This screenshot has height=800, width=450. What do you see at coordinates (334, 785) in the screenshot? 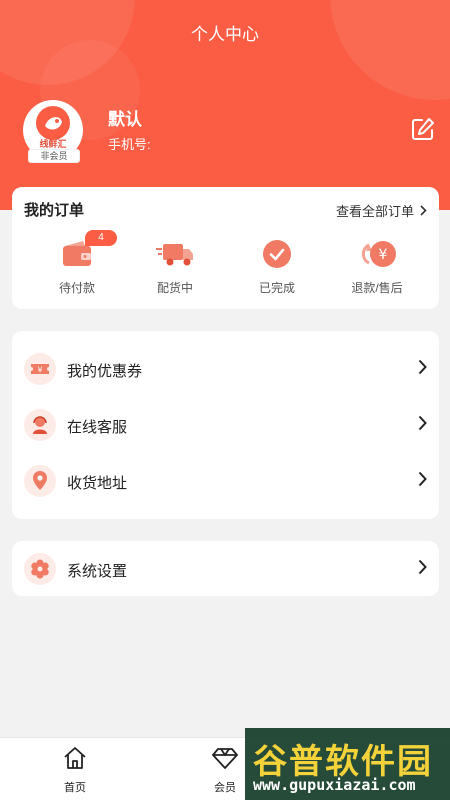
I see `watermark-url: www.gupuxiazai.com` at bounding box center [334, 785].